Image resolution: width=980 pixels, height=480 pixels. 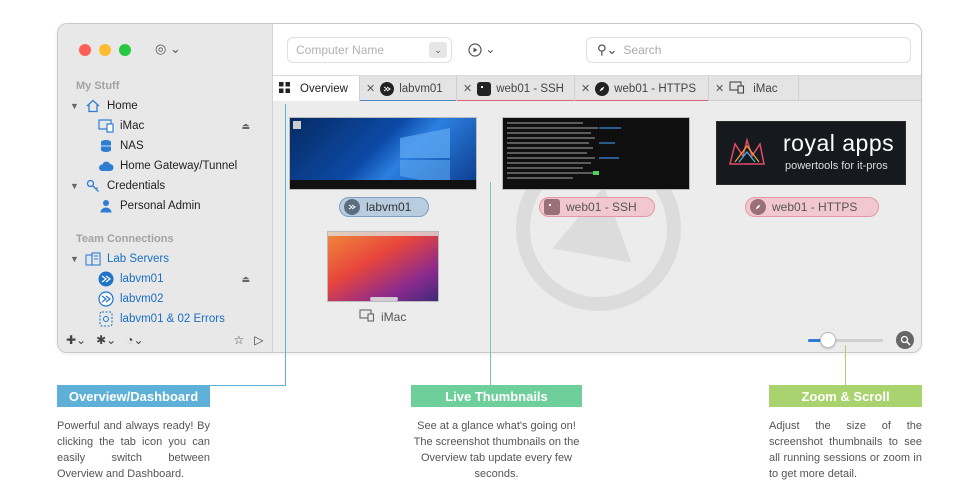 What do you see at coordinates (490, 284) in the screenshot?
I see `callout-line-thumbnails` at bounding box center [490, 284].